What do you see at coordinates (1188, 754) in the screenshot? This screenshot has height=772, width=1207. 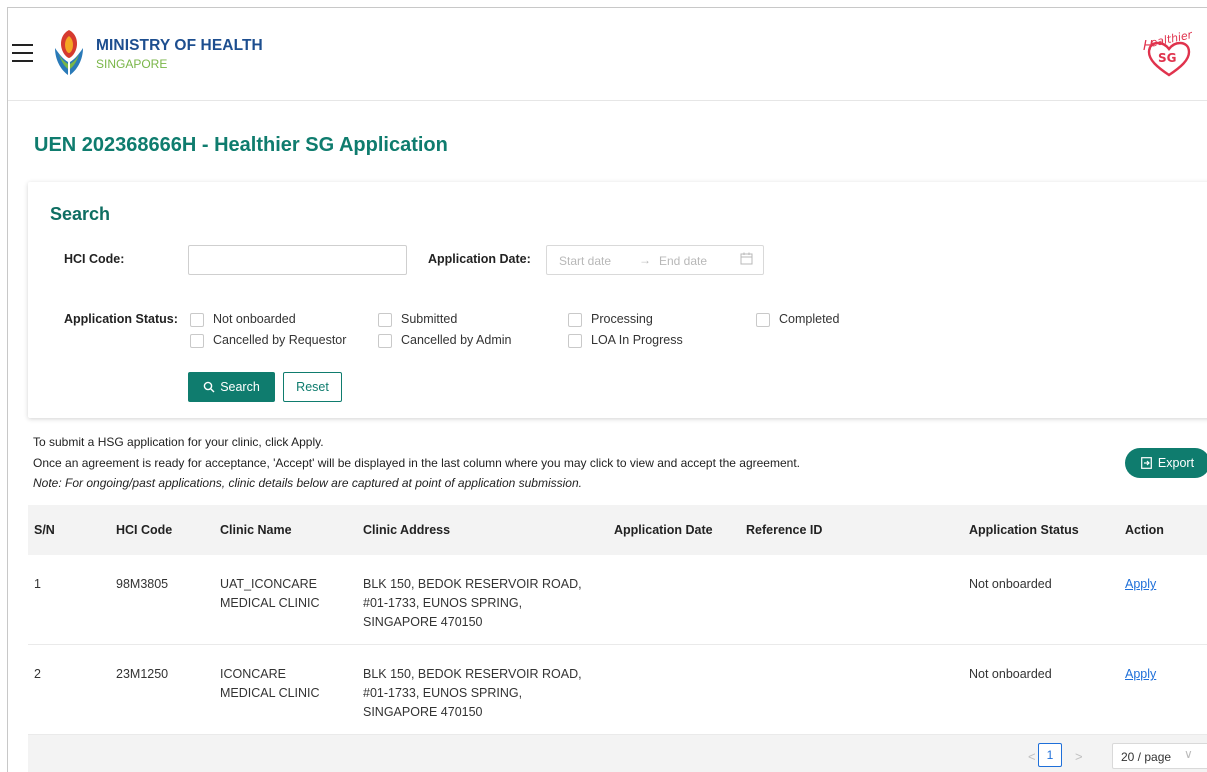 I see `chevron-down-icon: ∨` at bounding box center [1188, 754].